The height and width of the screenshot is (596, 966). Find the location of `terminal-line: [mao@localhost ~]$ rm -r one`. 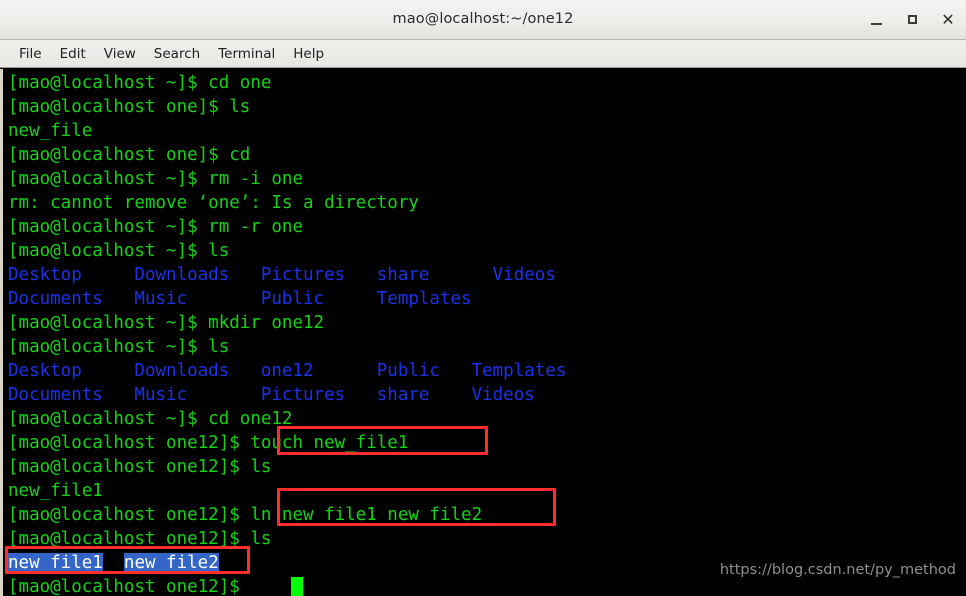

terminal-line: [mao@localhost ~]$ rm -r one is located at coordinates (156, 227).